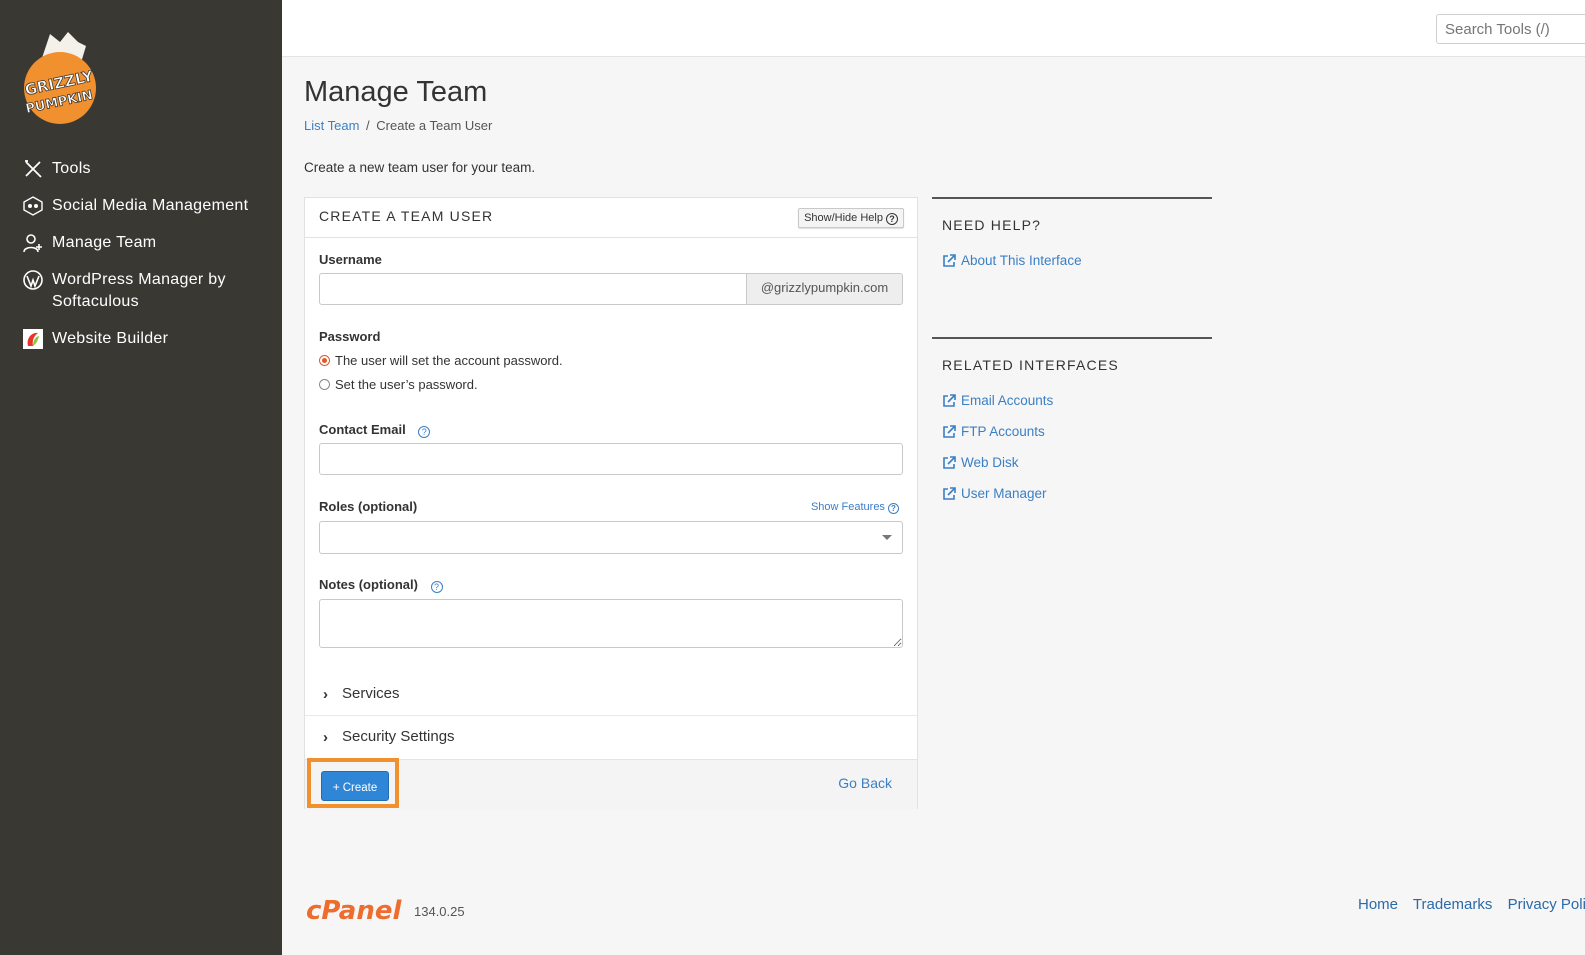 The width and height of the screenshot is (1585, 955). What do you see at coordinates (611, 694) in the screenshot?
I see `services-section-toggle: › Services` at bounding box center [611, 694].